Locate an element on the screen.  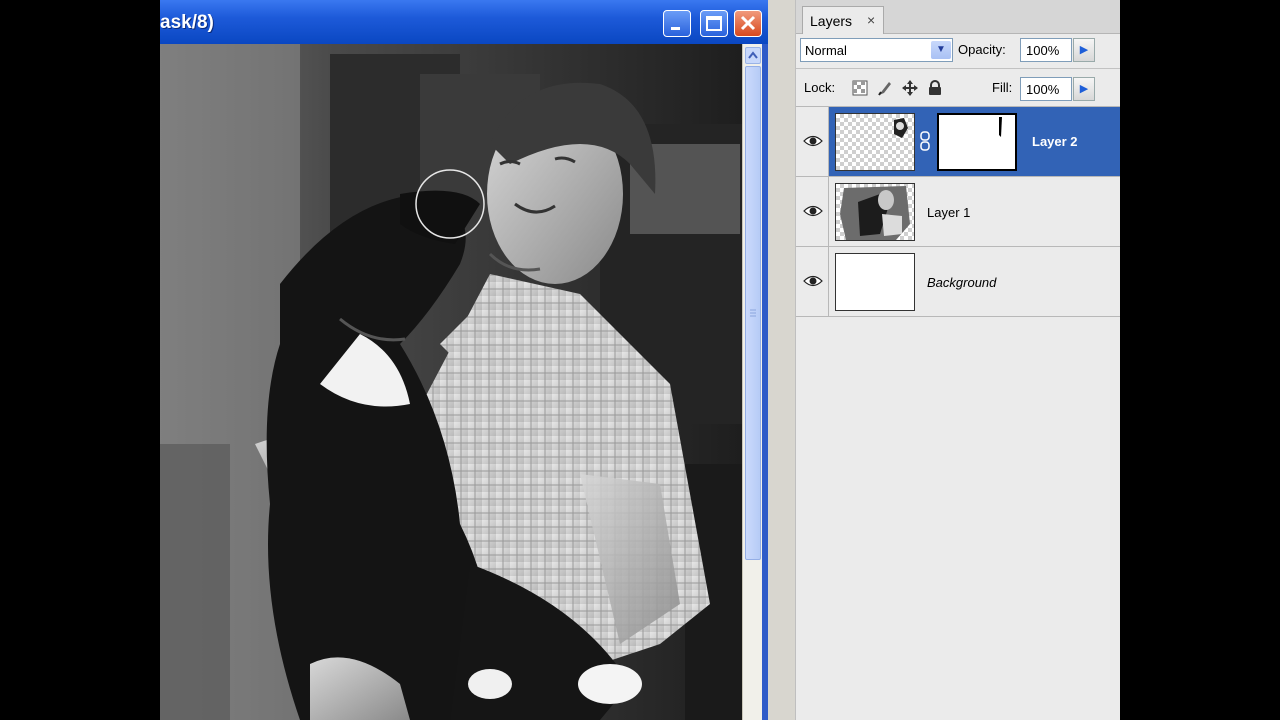
layer-row-layer-2: Layer 2 is located at coordinates (958, 142).